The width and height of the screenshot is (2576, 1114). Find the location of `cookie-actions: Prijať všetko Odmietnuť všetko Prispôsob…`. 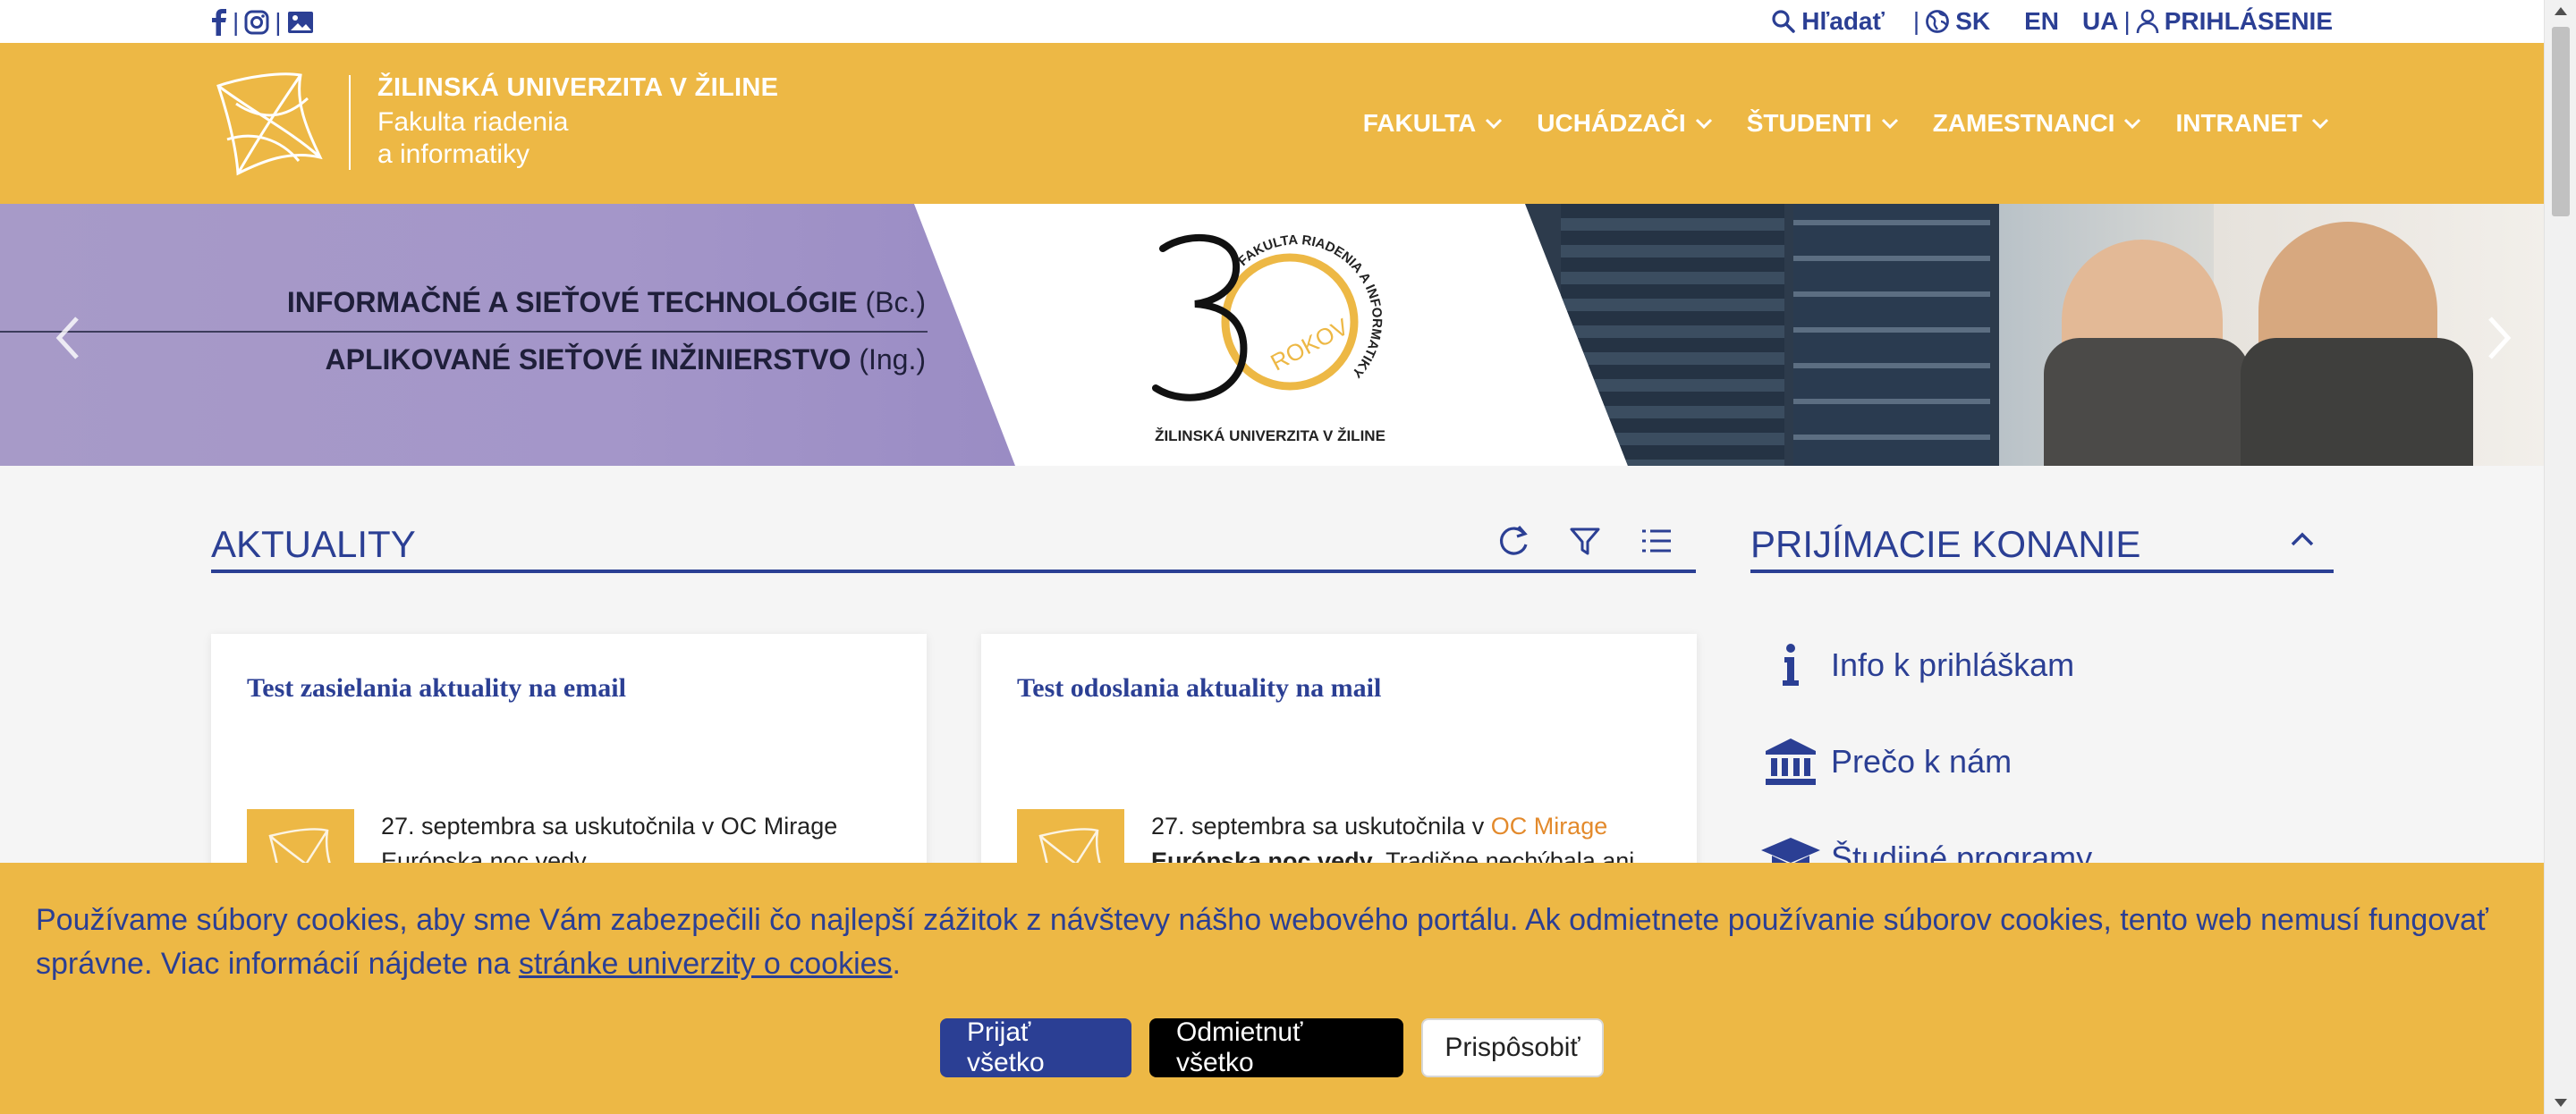

cookie-actions: Prijať všetko Odmietnuť všetko Prispôsob… is located at coordinates (1272, 1047).